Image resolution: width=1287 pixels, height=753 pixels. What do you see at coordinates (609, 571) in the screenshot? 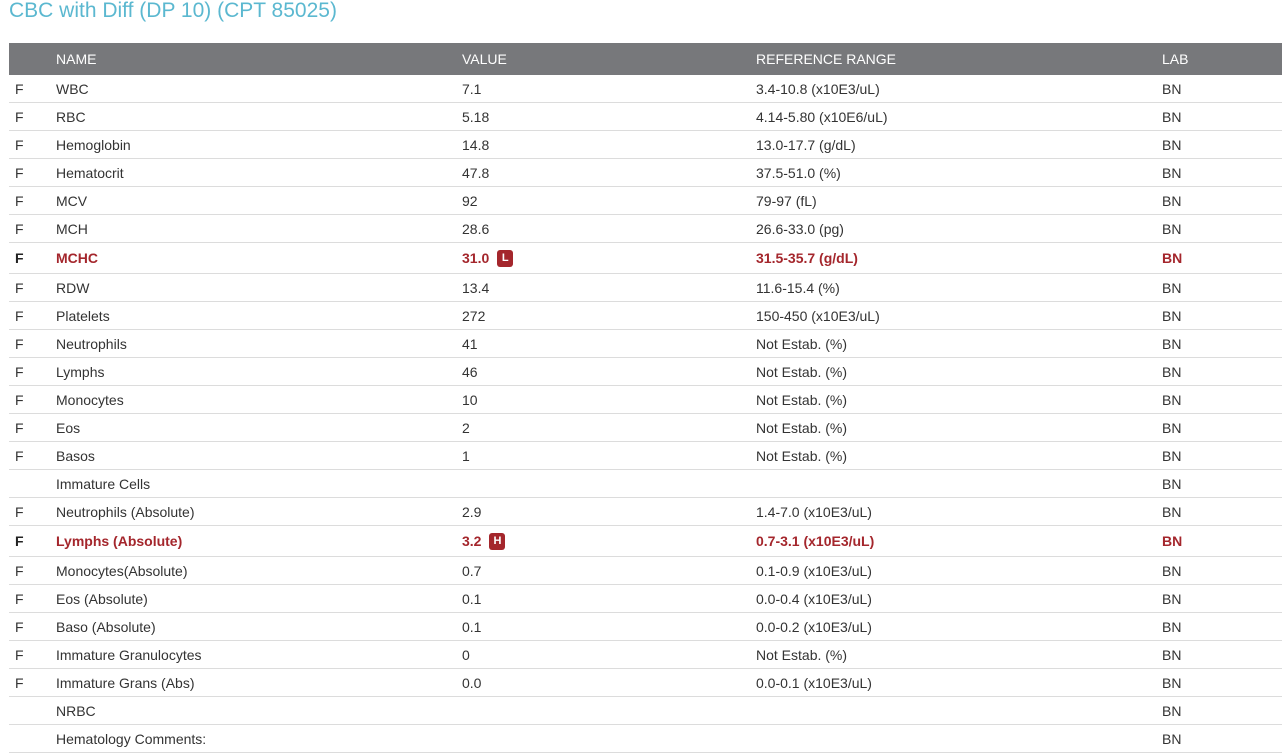
I see `result-value-cell: 0.7` at bounding box center [609, 571].